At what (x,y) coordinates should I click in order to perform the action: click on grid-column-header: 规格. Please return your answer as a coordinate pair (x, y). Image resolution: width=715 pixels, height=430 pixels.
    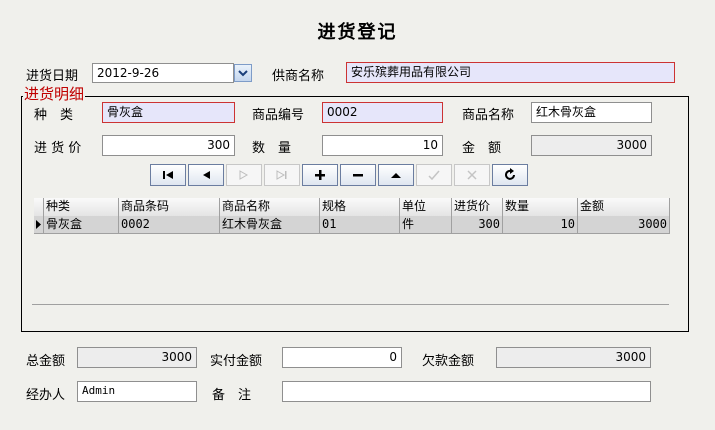
    Looking at the image, I should click on (360, 207).